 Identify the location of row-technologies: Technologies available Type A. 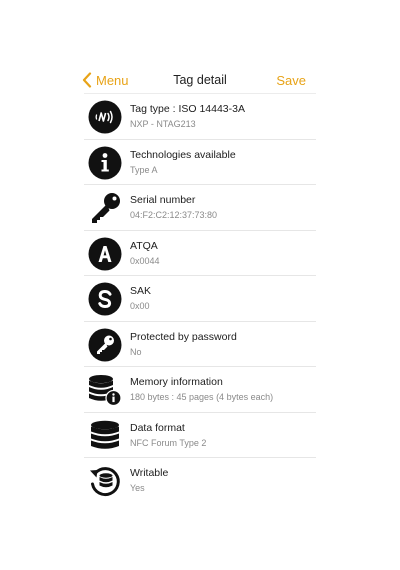
(200, 161).